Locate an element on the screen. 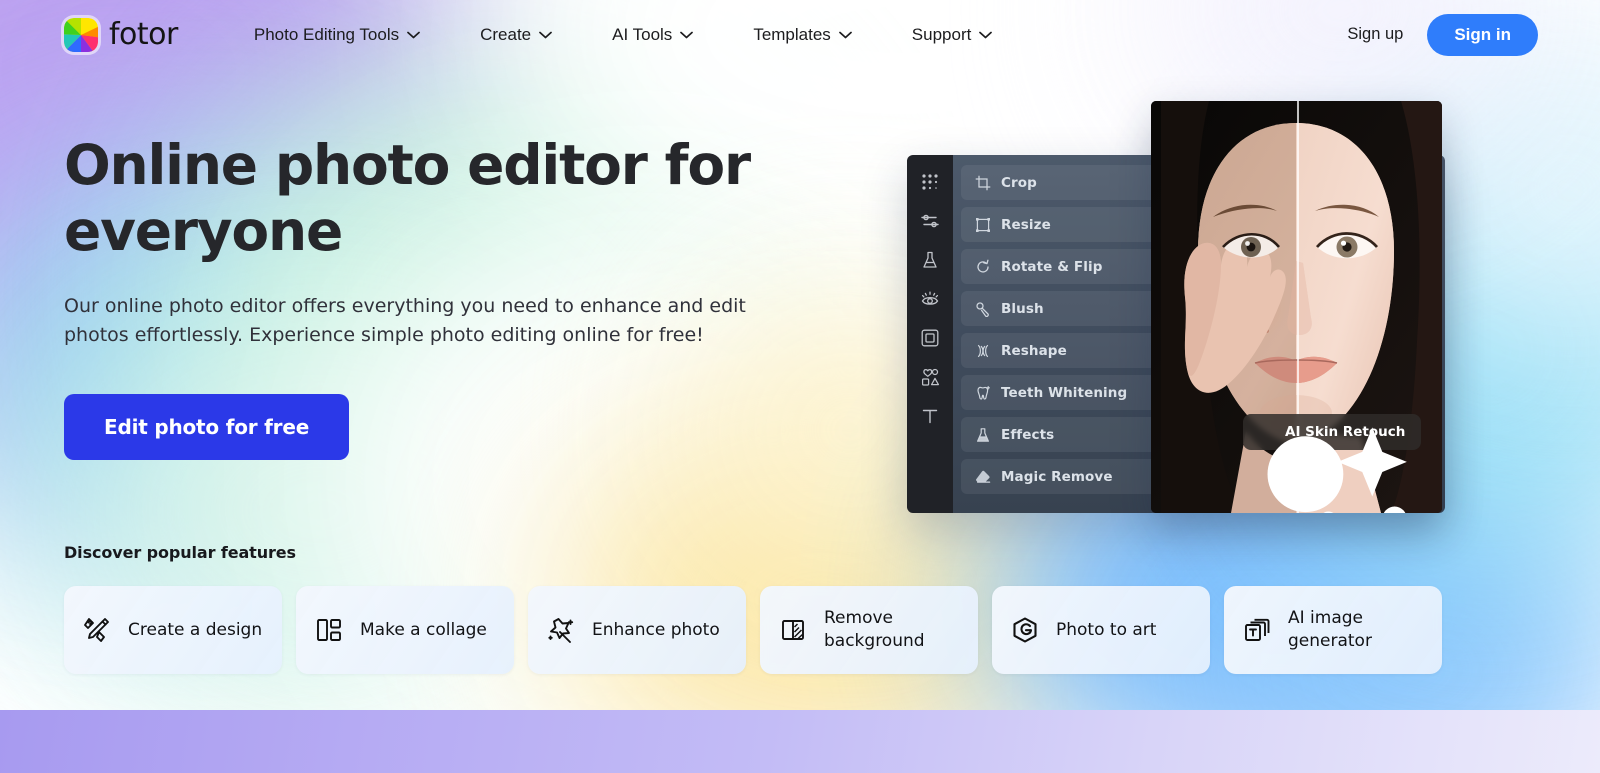 The image size is (1600, 773). feature-card-remove-background: Remove background is located at coordinates (869, 630).